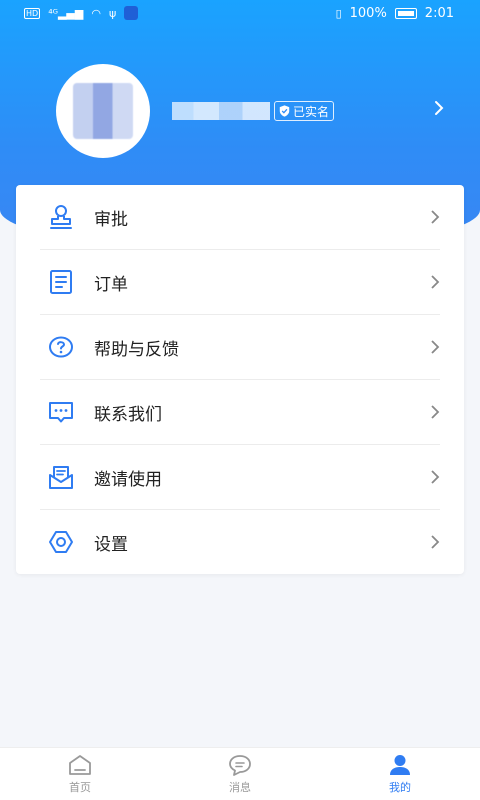  I want to click on tab-mine: 我的, so click(400, 774).